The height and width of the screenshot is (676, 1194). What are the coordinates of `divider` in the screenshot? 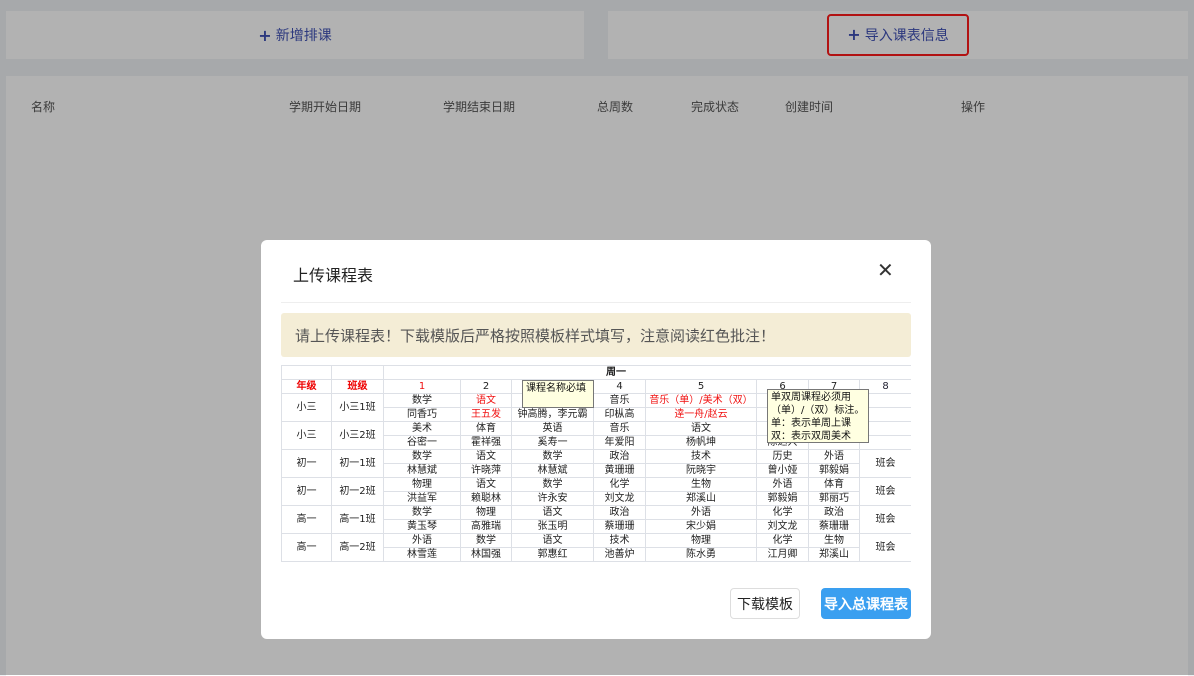 It's located at (596, 302).